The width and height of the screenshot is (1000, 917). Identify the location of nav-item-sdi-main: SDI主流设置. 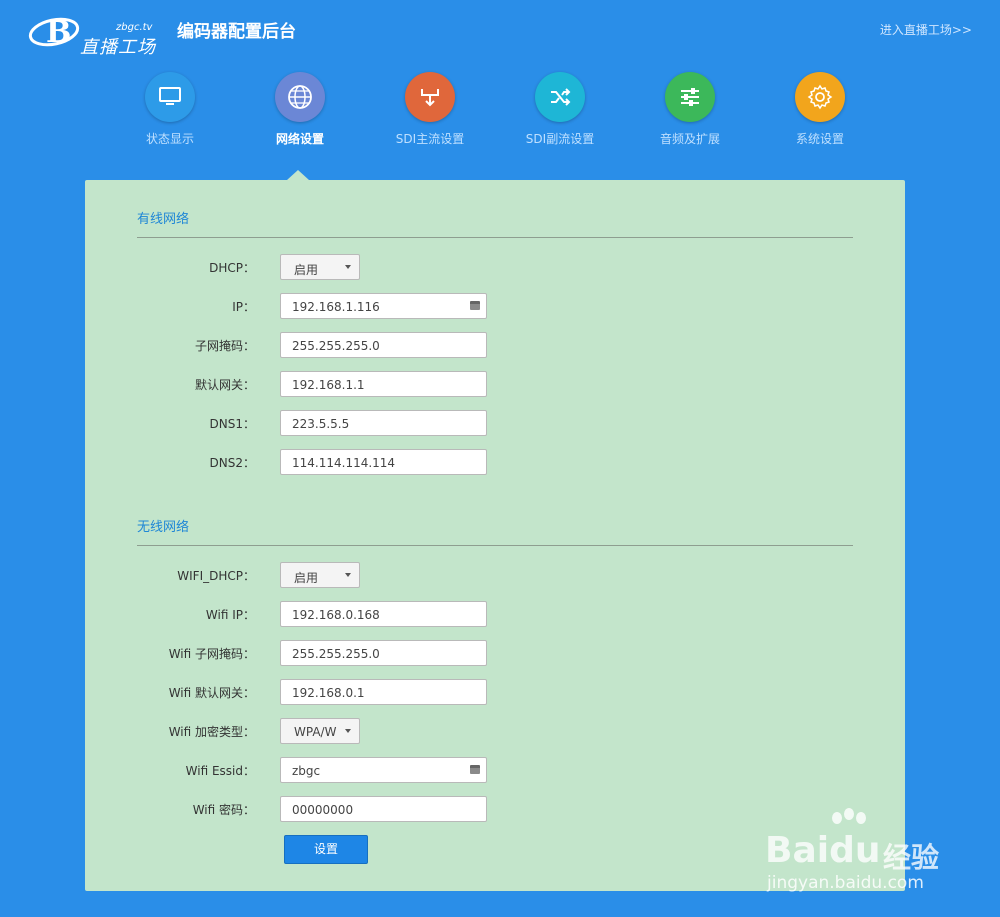
(430, 108).